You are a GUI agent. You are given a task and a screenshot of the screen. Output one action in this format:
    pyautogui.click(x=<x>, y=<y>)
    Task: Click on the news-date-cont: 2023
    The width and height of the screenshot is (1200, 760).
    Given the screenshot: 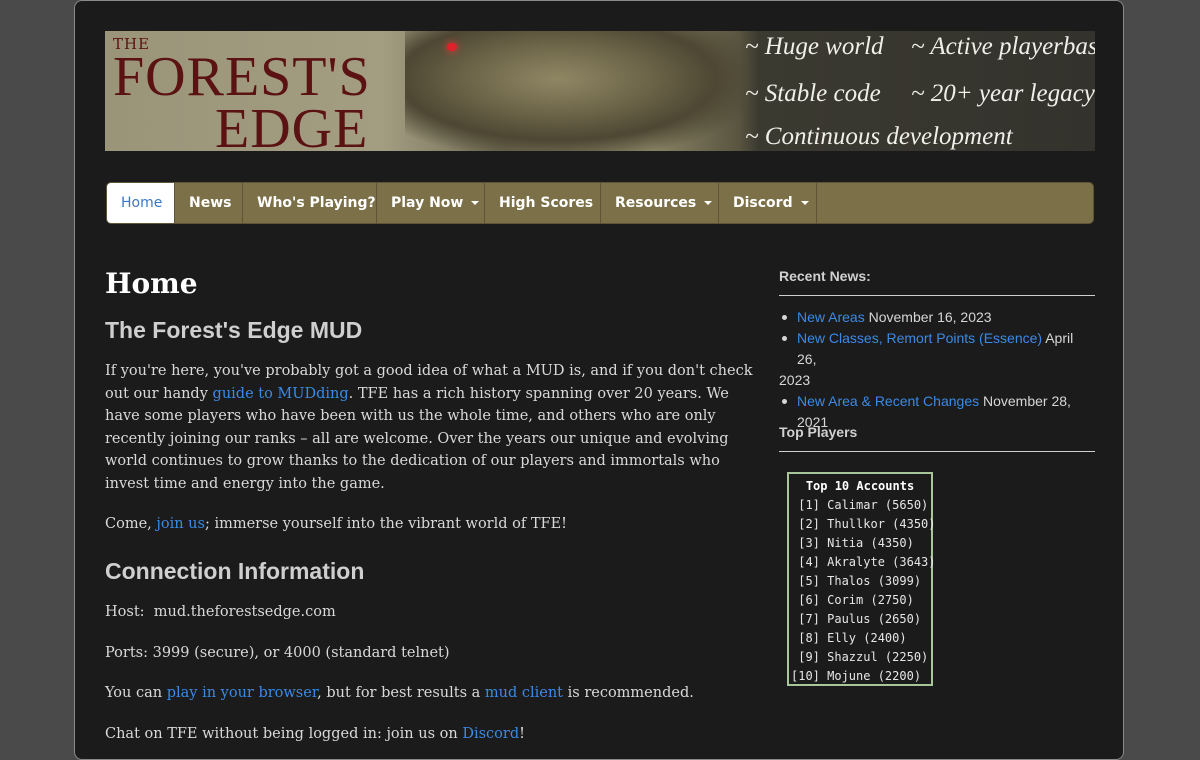 What is the action you would take?
    pyautogui.click(x=795, y=380)
    